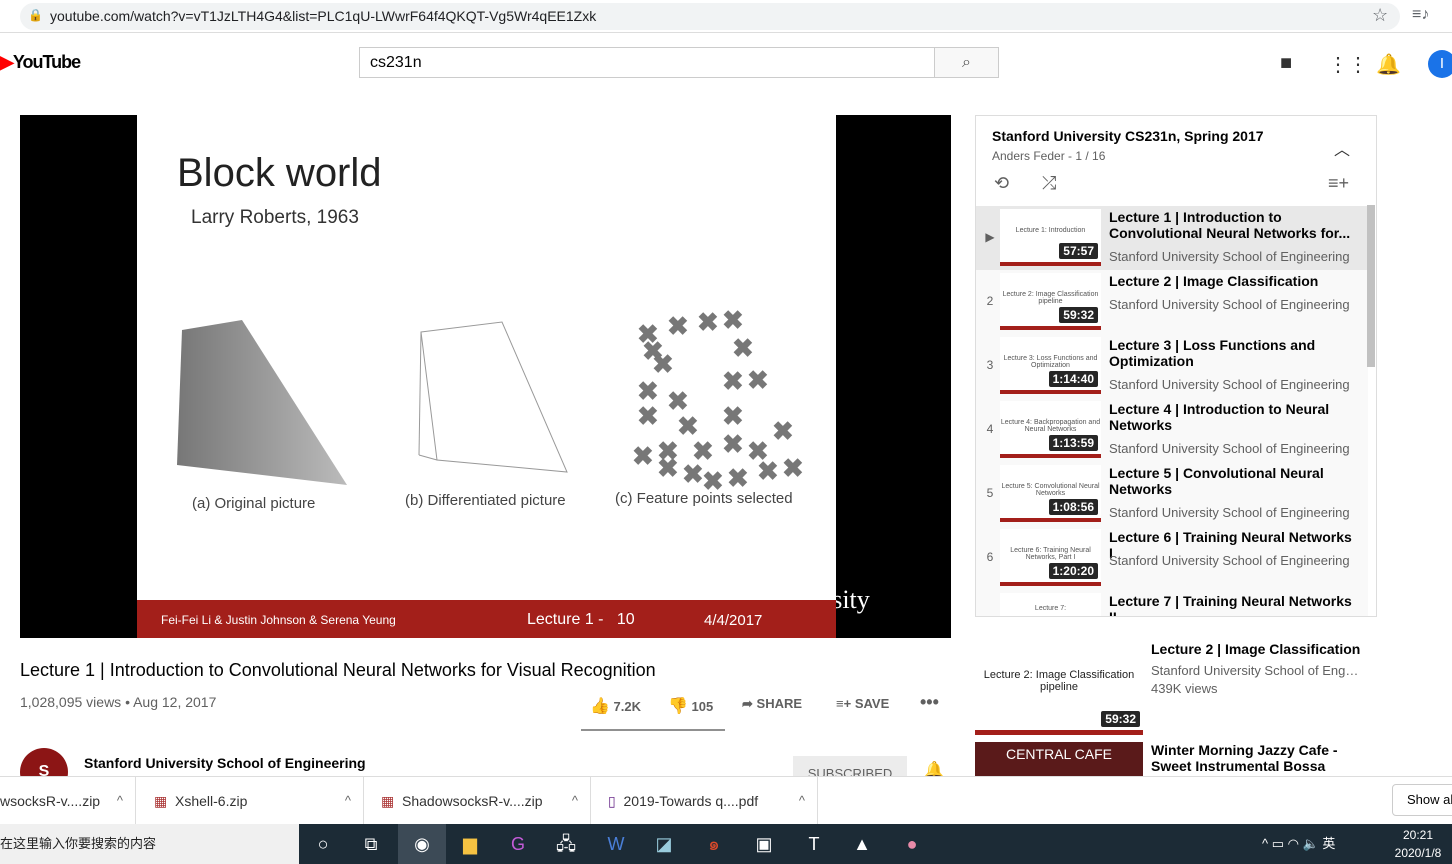  Describe the element at coordinates (1295, 843) in the screenshot. I see `wifi-icon: ◠` at that location.